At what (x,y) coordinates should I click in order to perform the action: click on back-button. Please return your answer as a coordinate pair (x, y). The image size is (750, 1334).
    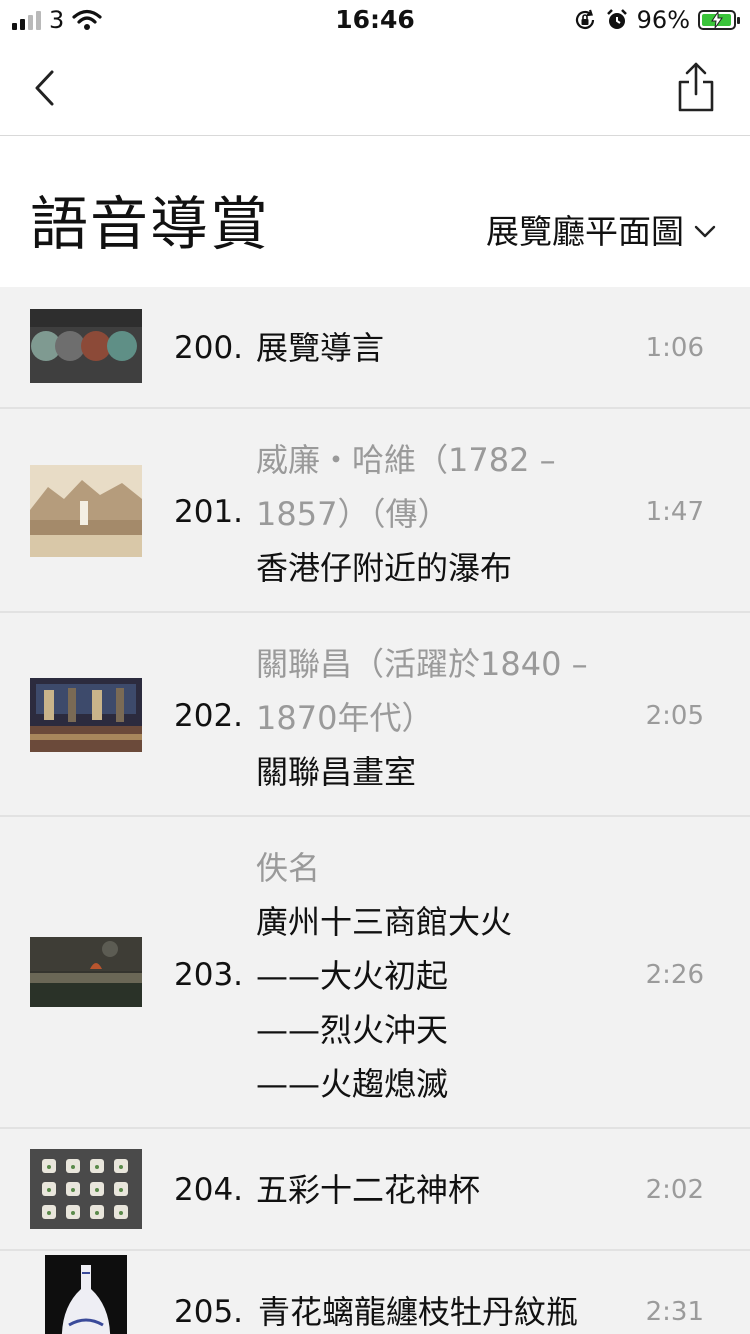
    Looking at the image, I should click on (48, 88).